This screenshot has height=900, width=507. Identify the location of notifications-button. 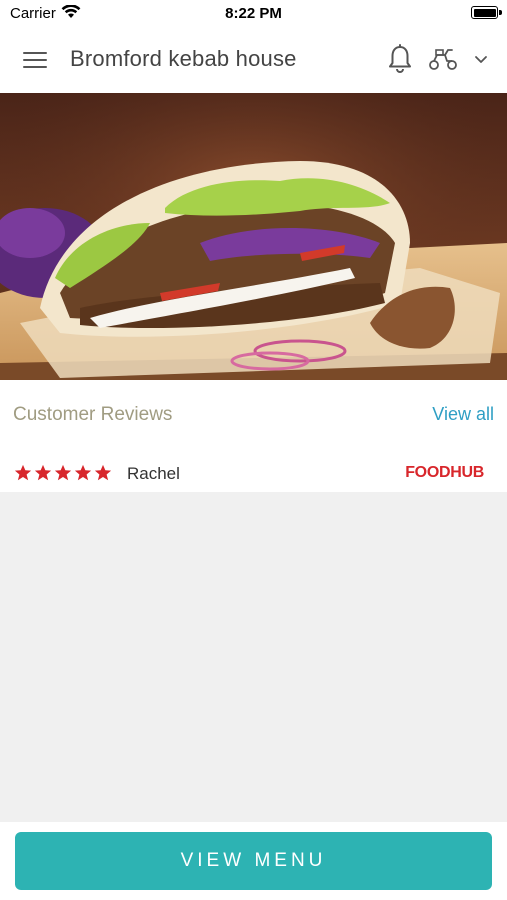
(400, 59).